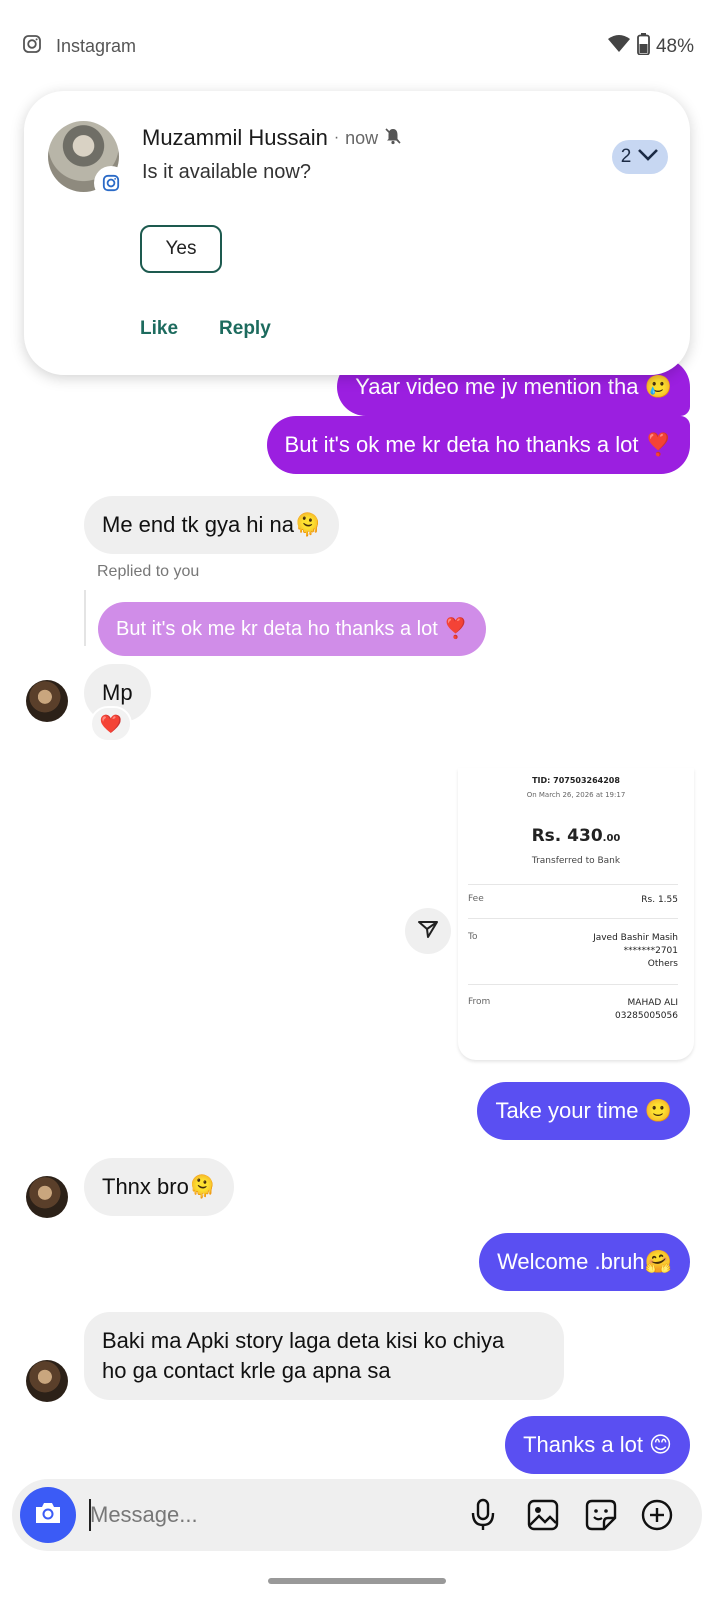 Image resolution: width=714 pixels, height=1599 pixels. Describe the element at coordinates (650, 951) in the screenshot. I see `to-account: *******2701` at that location.